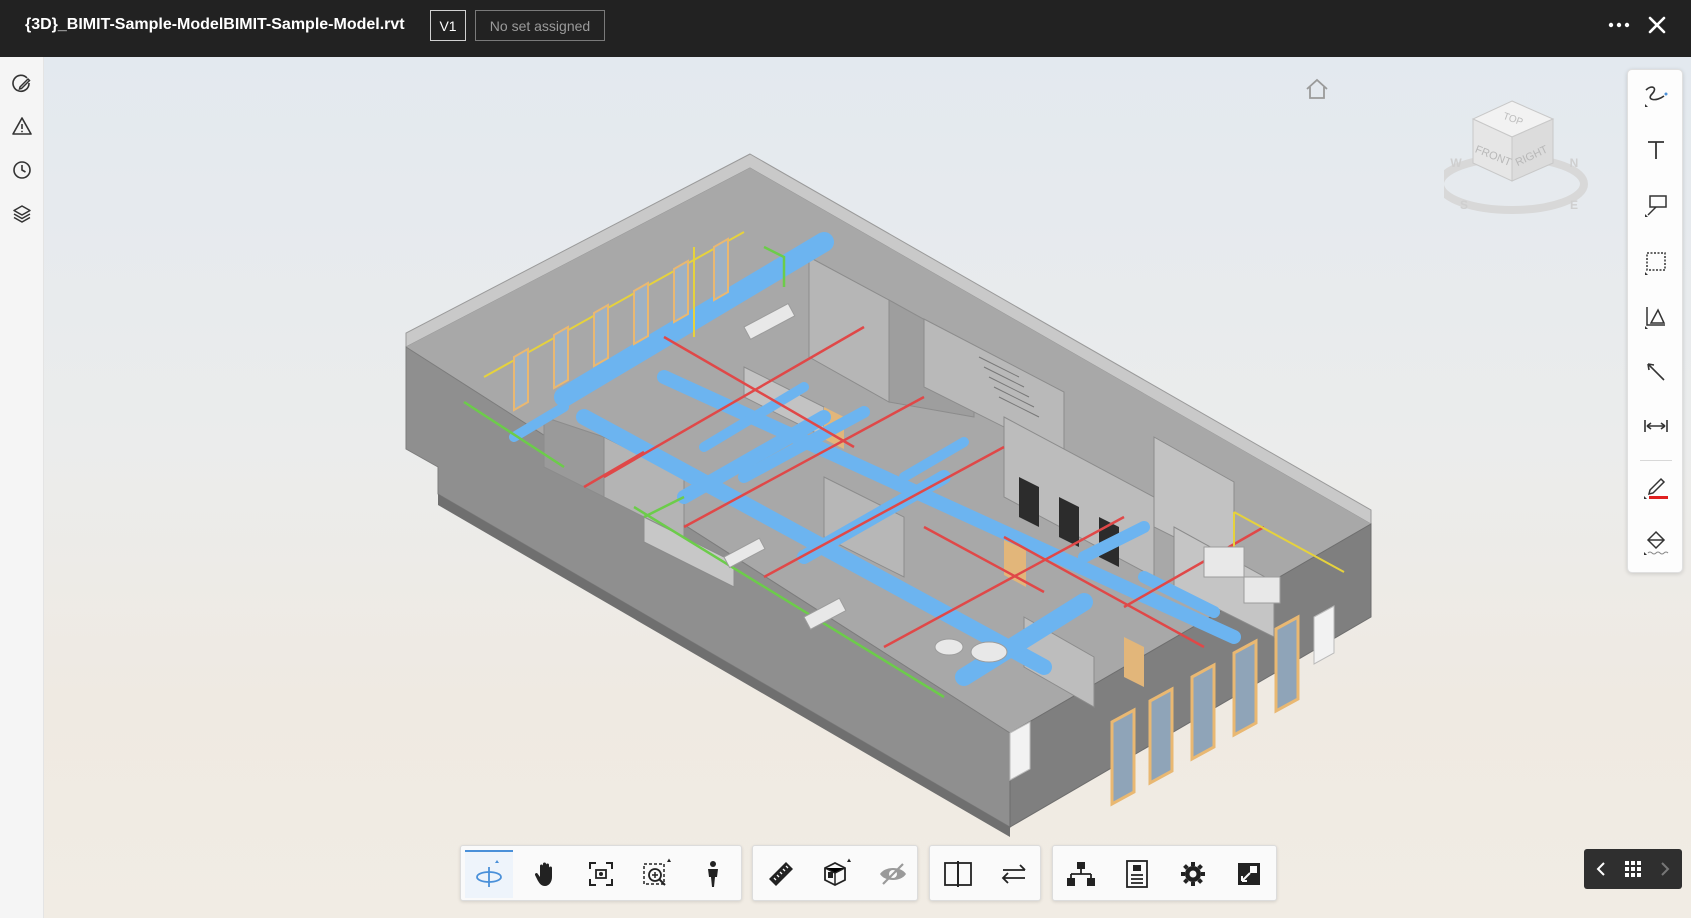  What do you see at coordinates (1164, 873) in the screenshot?
I see `settings-toolbar` at bounding box center [1164, 873].